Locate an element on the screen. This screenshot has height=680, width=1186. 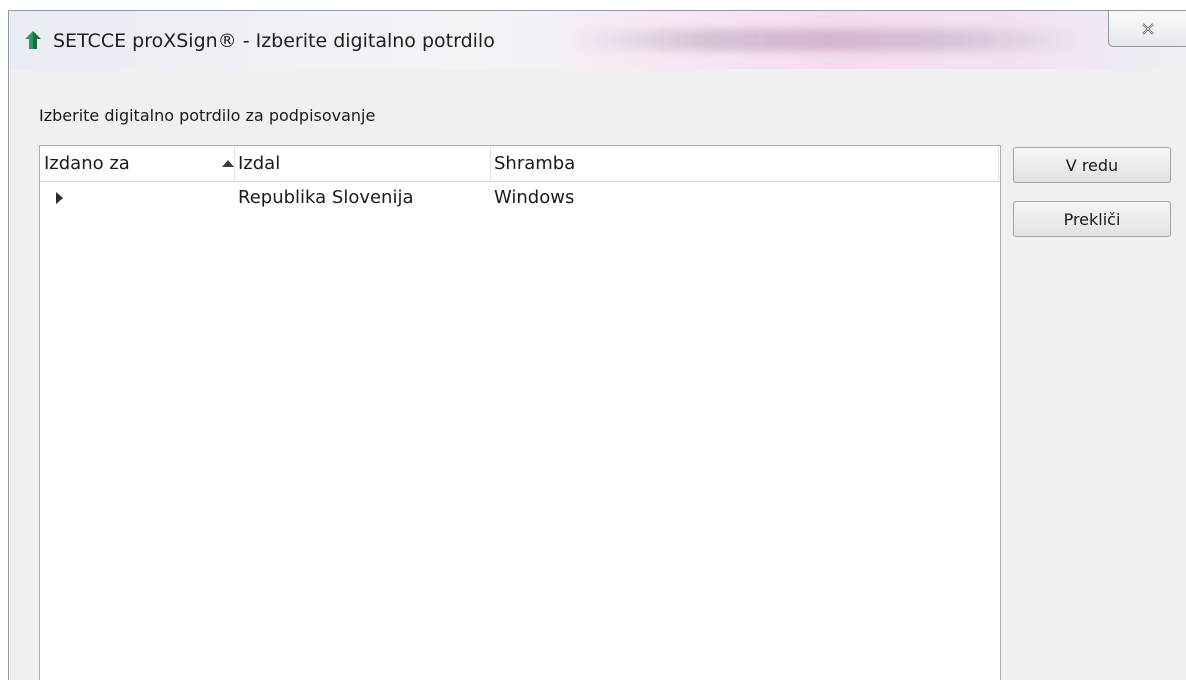
column-header-issuer: Izdal is located at coordinates (259, 164).